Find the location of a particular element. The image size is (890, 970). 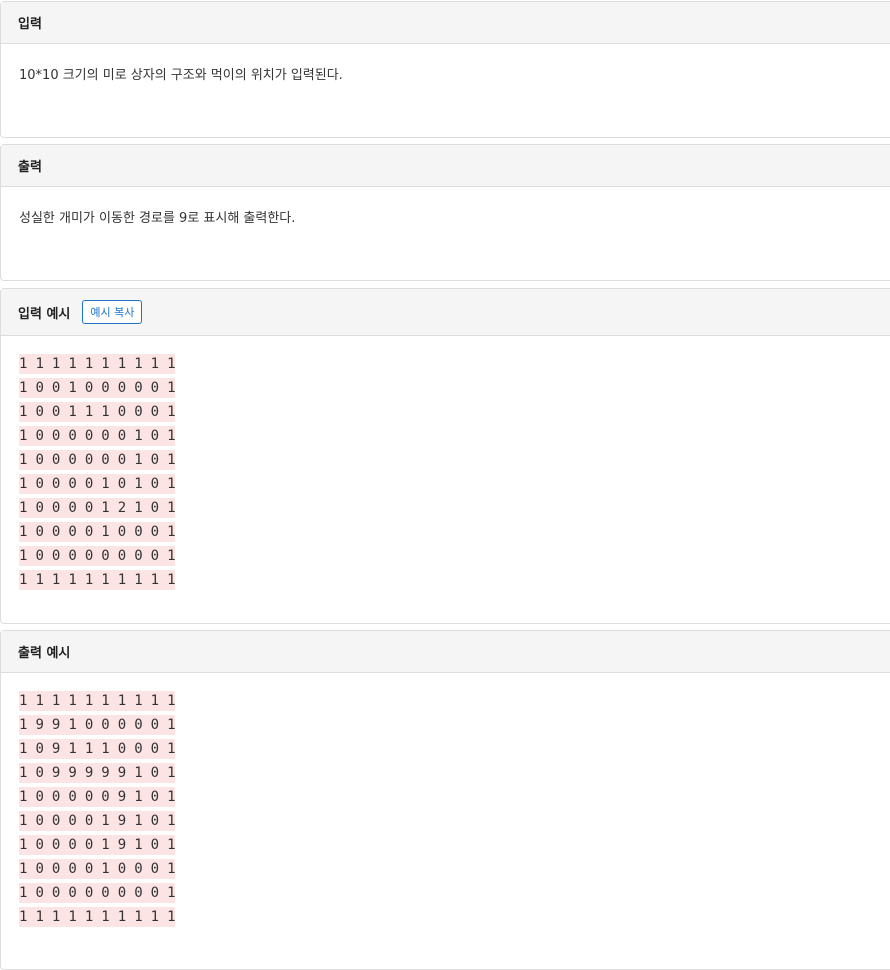

output-panel-body: 성실한 개미가 이동한 경로를 9로 표시해 출력한다. is located at coordinates (445, 206).